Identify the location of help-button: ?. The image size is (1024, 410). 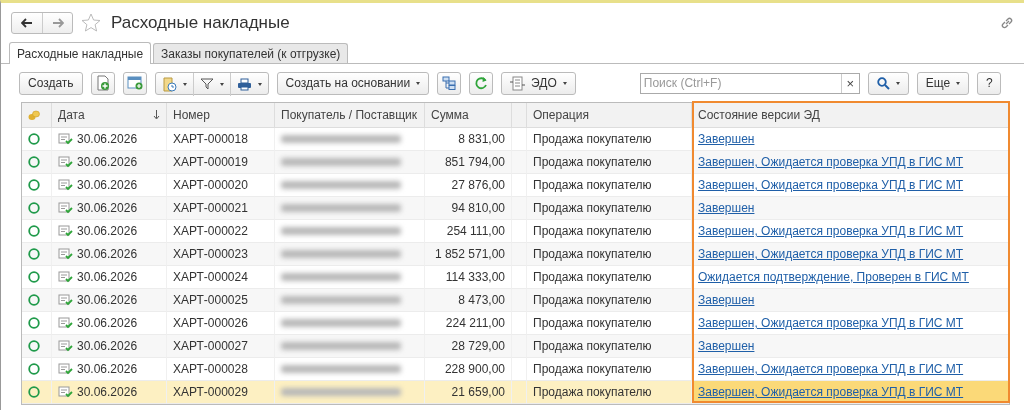
(989, 83).